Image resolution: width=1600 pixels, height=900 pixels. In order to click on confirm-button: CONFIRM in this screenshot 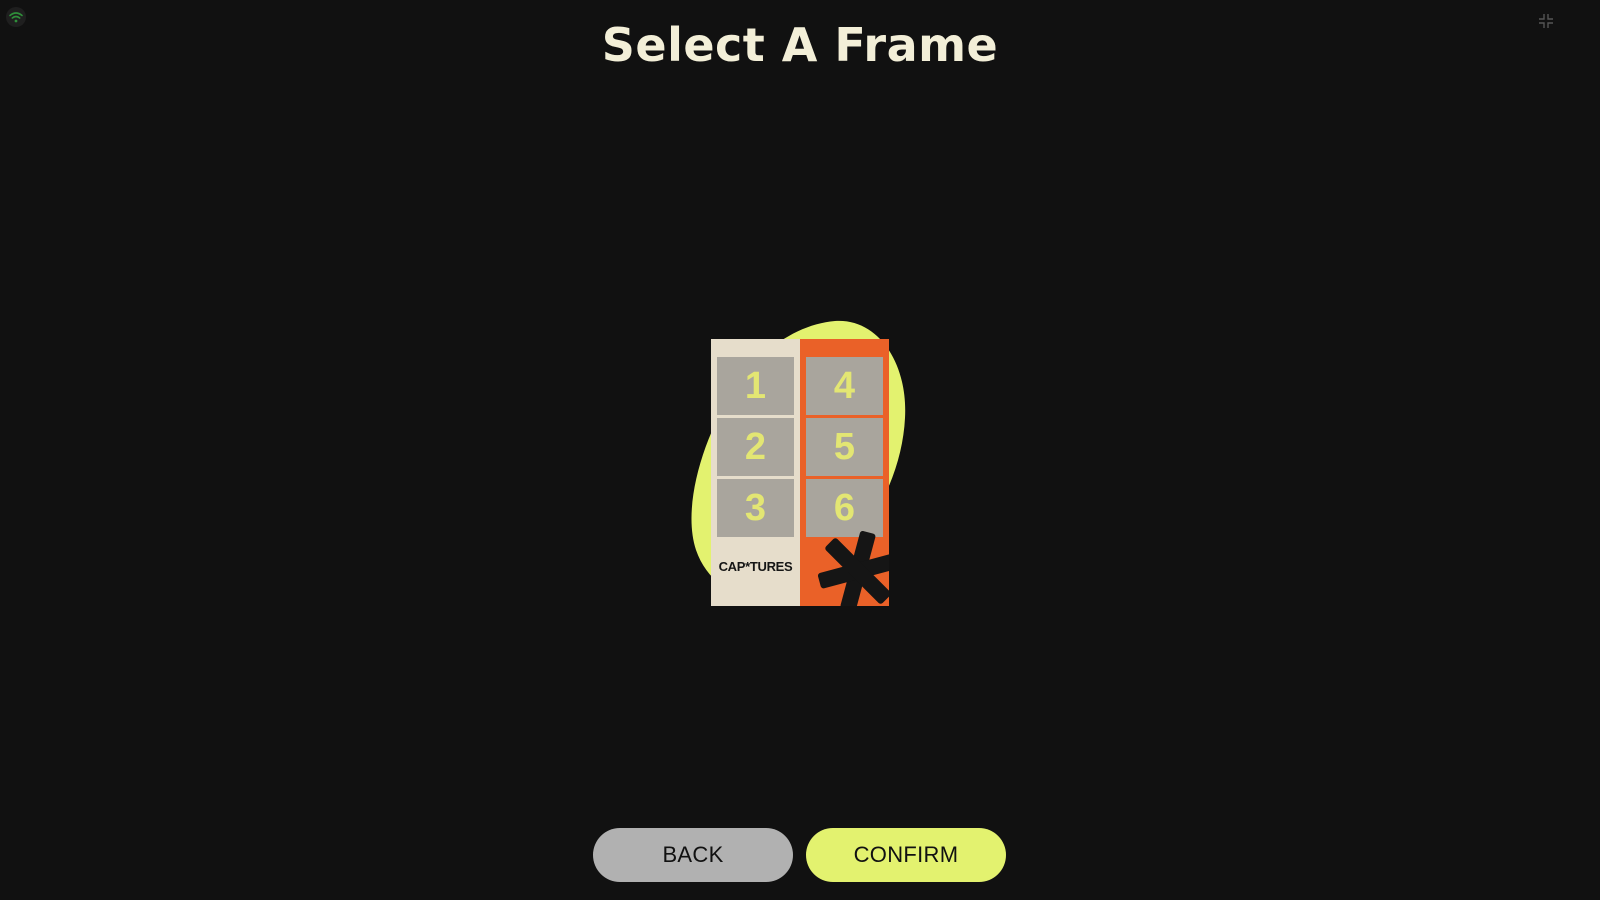, I will do `click(906, 855)`.